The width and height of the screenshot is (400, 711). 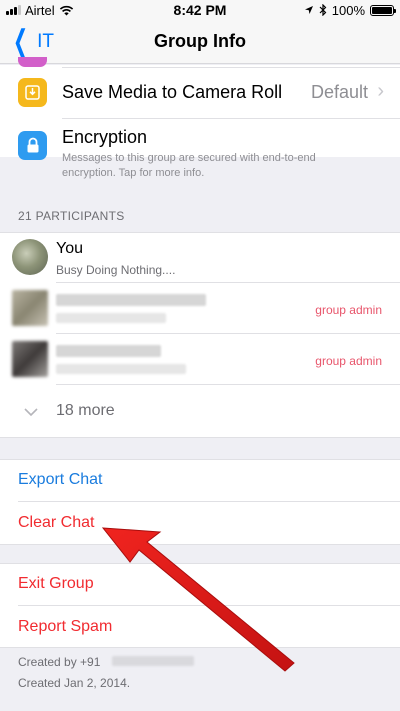 I want to click on save-media-label: Save Media to Camera Roll, so click(x=172, y=92).